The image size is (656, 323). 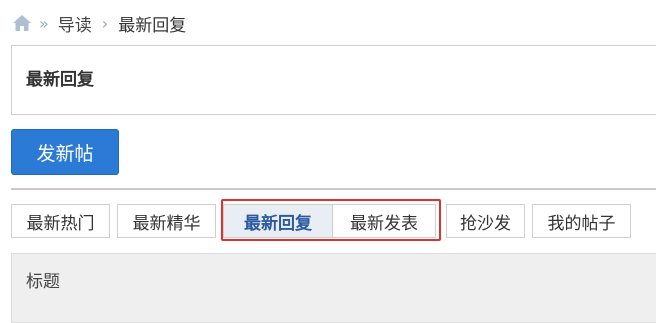 I want to click on breadcrumb-current: 最新回复, so click(x=152, y=25).